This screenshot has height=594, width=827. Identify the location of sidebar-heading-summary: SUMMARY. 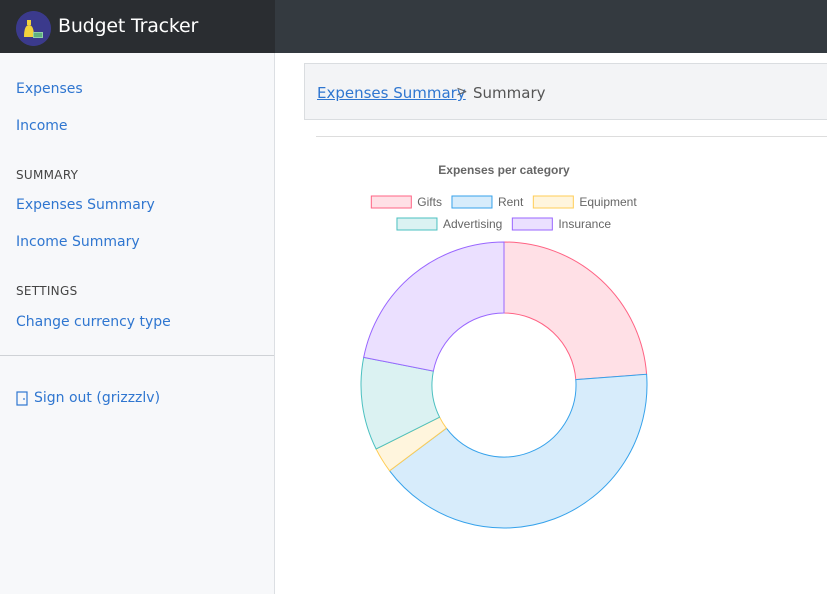
(47, 175).